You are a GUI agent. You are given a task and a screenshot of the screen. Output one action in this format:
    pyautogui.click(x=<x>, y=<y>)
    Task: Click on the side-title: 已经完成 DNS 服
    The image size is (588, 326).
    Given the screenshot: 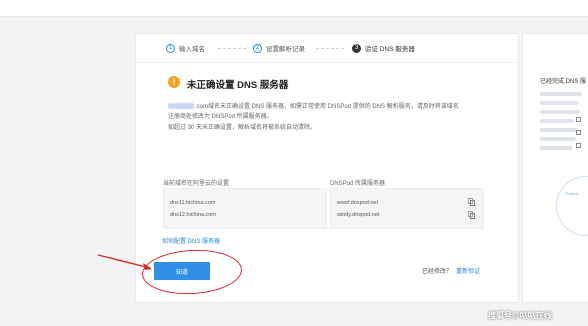 What is the action you would take?
    pyautogui.click(x=563, y=82)
    